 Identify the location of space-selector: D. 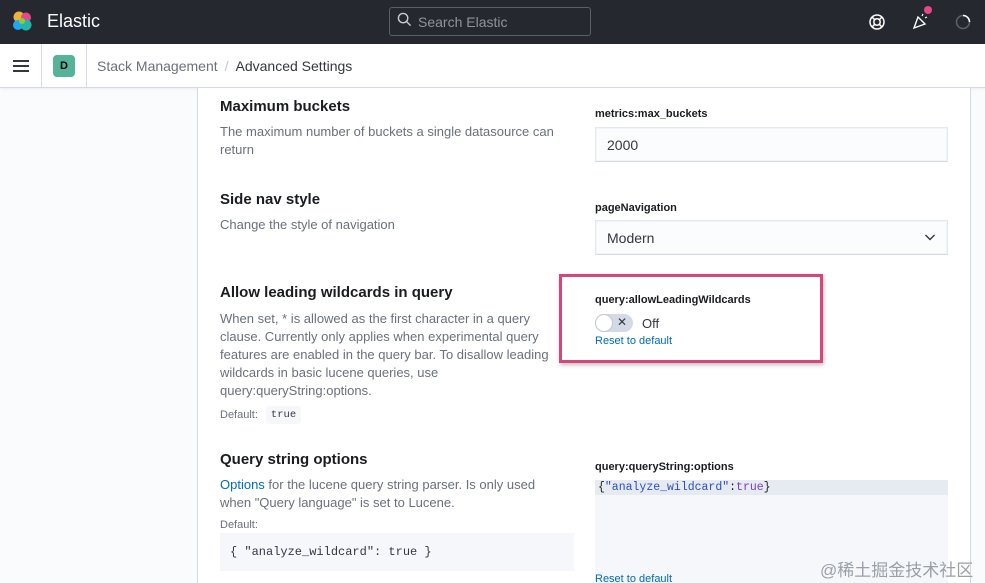
(64, 66).